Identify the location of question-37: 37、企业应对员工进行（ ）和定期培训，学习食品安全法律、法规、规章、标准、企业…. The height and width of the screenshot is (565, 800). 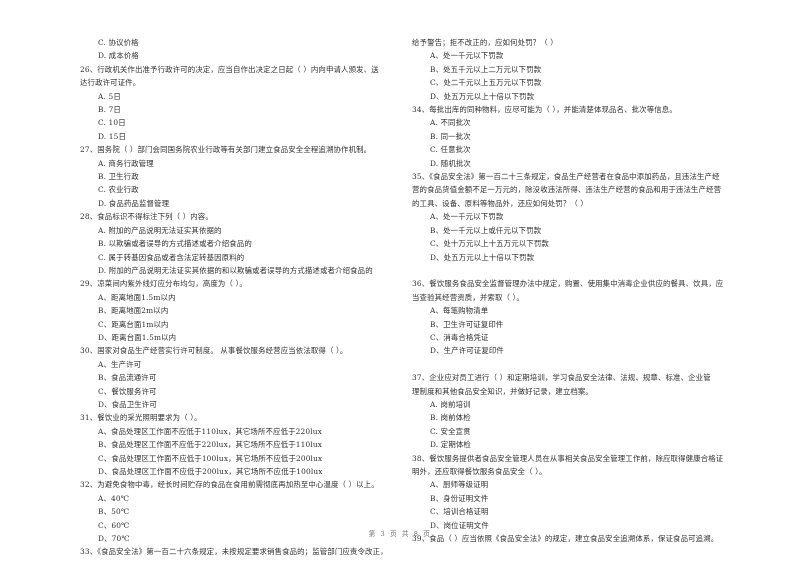
(584, 411).